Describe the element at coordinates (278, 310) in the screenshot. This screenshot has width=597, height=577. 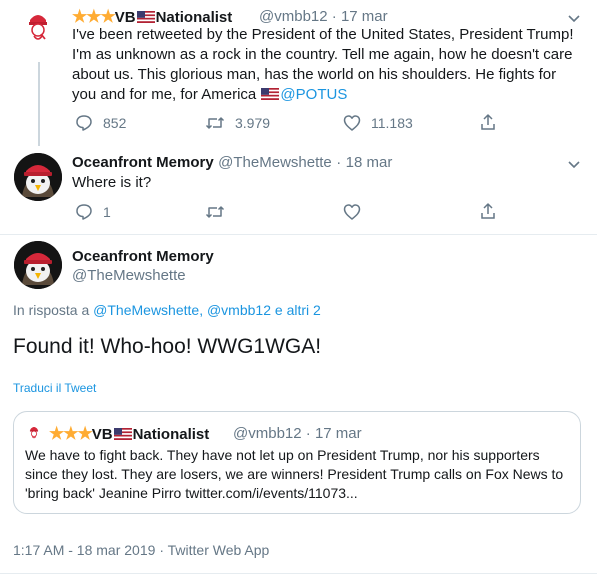
I see `reply-and: e` at that location.